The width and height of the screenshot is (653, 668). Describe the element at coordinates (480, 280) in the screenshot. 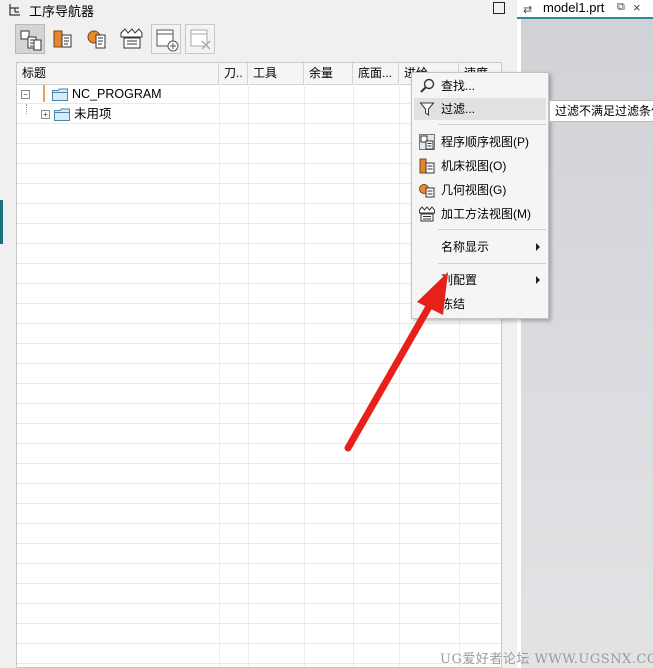

I see `menu-item-column-configure: 列配置` at that location.